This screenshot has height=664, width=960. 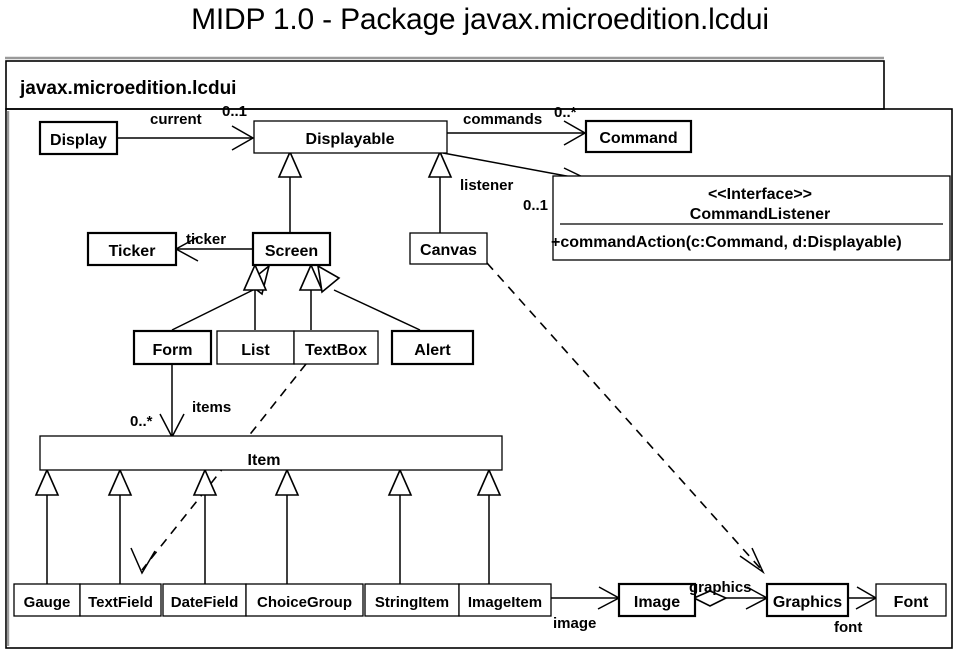 What do you see at coordinates (290, 191) in the screenshot?
I see `generalization-screen-displayable` at bounding box center [290, 191].